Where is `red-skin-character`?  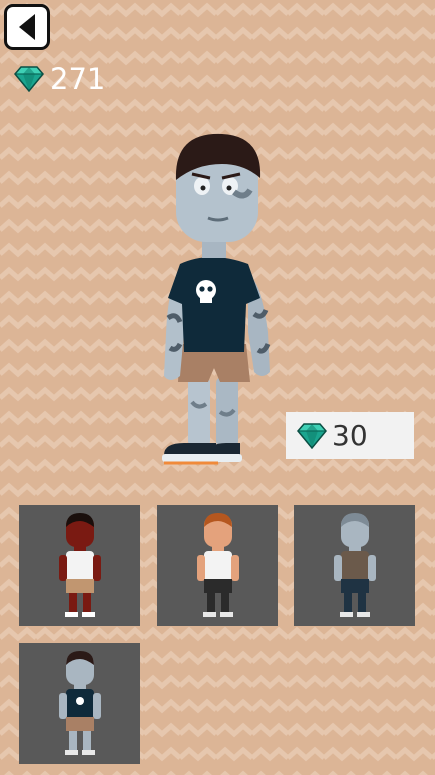
red-skin-character is located at coordinates (79, 564).